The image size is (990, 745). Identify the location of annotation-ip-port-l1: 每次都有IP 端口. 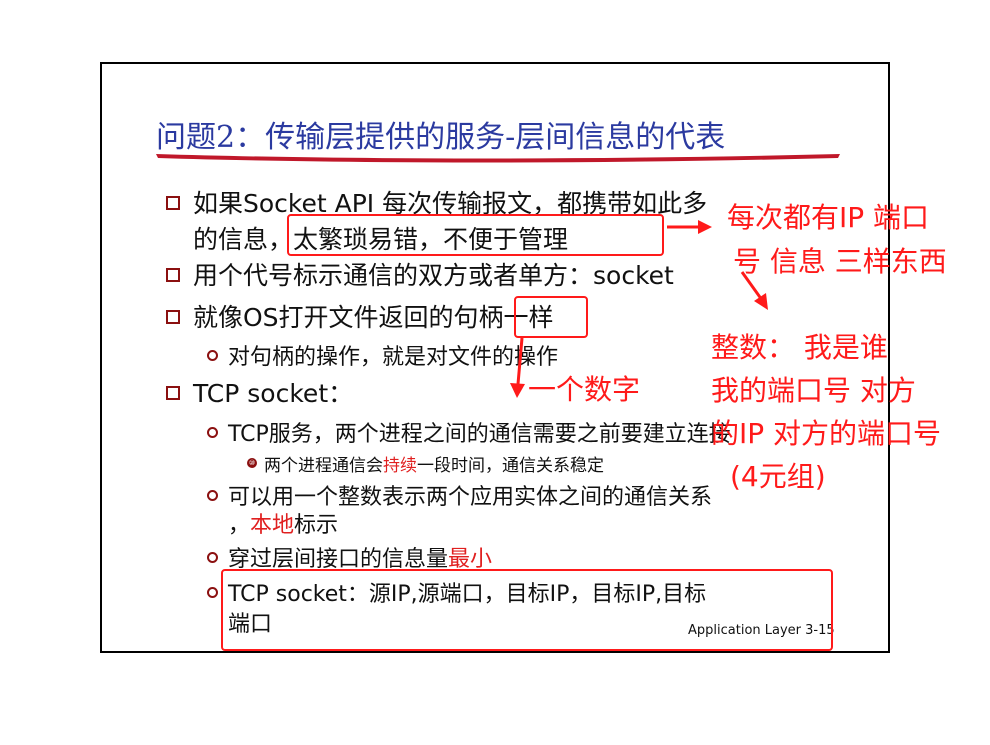
(828, 217).